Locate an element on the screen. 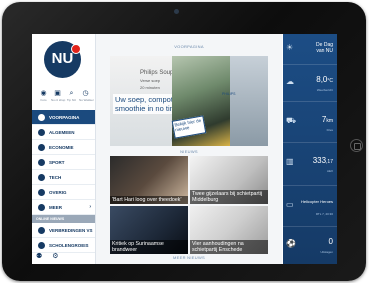  soccer-icon: ⚽ is located at coordinates (291, 243).